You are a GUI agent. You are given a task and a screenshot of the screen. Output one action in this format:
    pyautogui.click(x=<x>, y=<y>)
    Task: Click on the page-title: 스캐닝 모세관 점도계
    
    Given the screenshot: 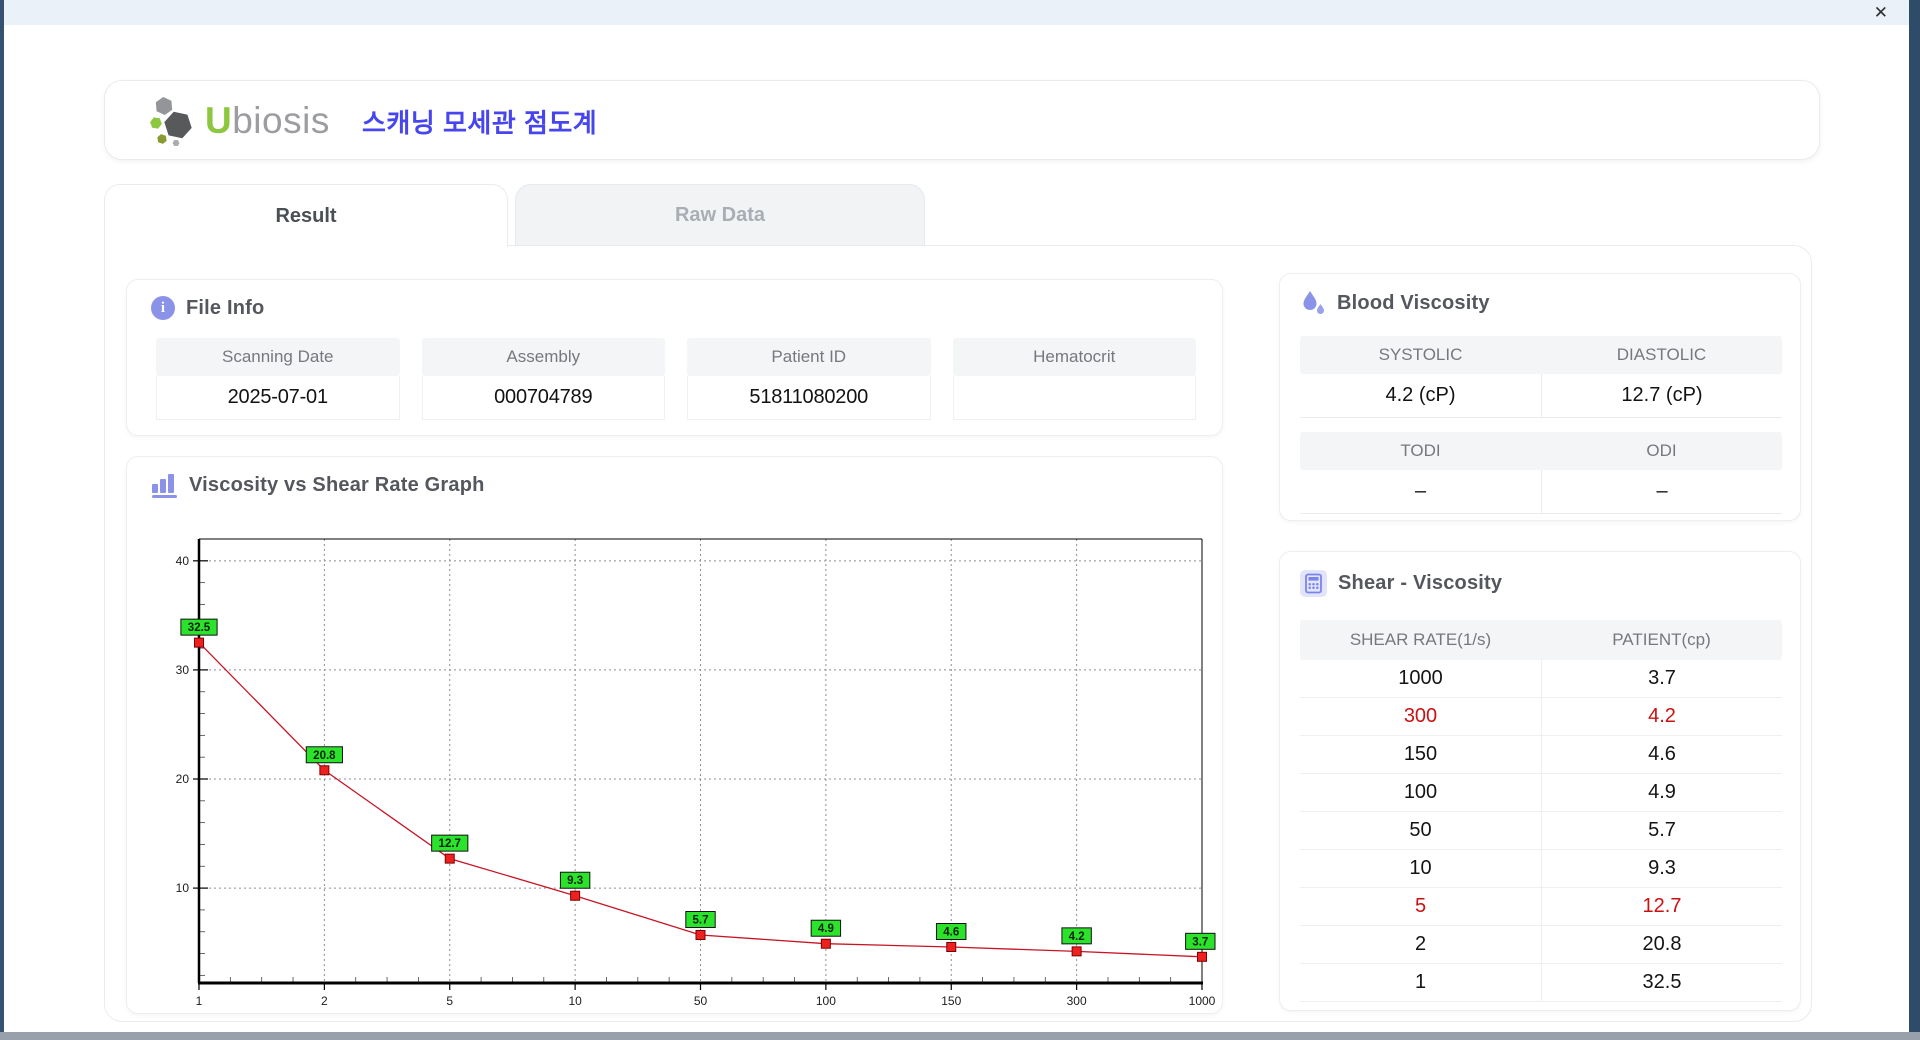 What is the action you would take?
    pyautogui.click(x=480, y=122)
    